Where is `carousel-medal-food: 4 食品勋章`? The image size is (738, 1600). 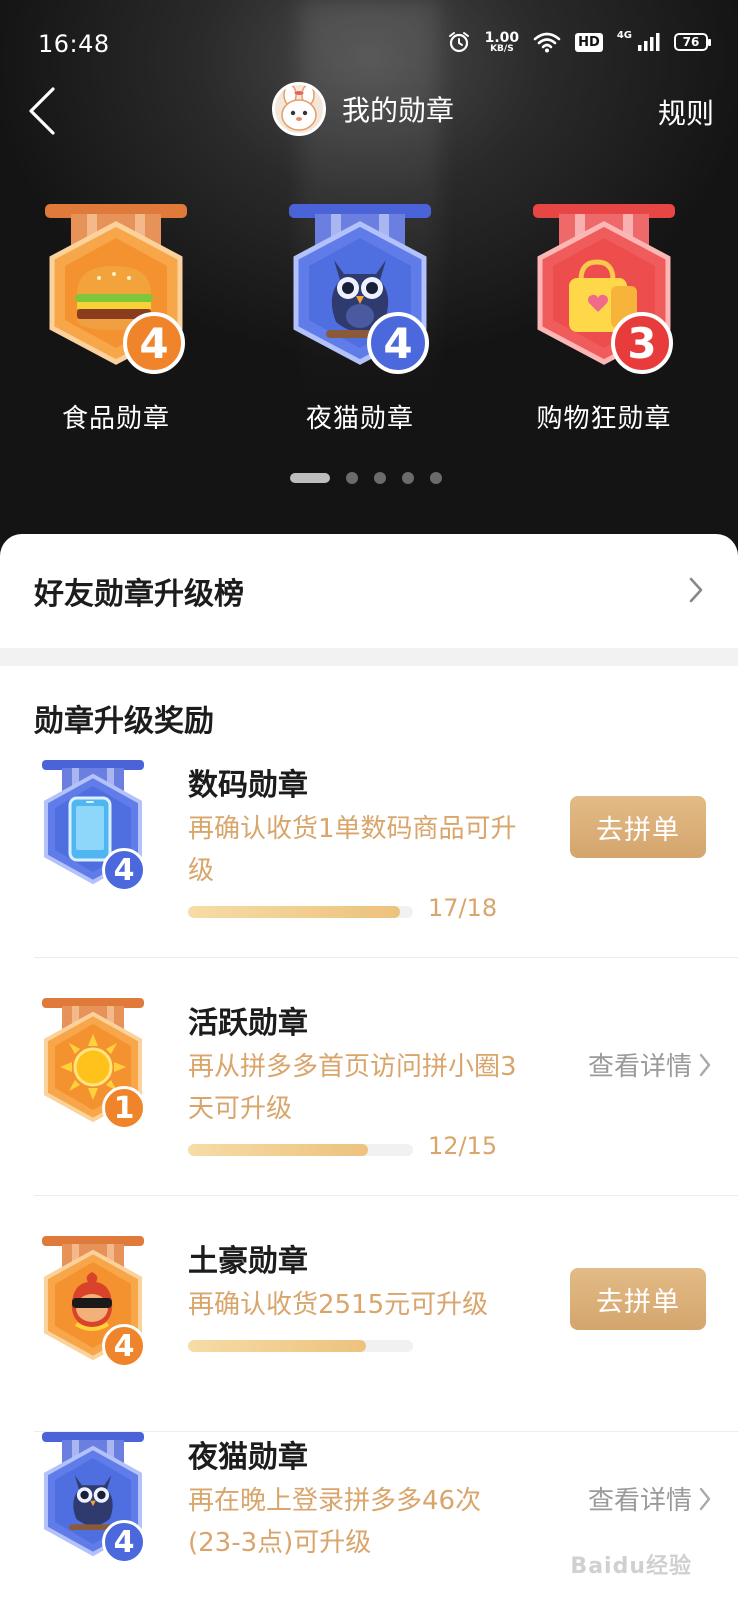
carousel-medal-food: 4 食品勋章 is located at coordinates (116, 317).